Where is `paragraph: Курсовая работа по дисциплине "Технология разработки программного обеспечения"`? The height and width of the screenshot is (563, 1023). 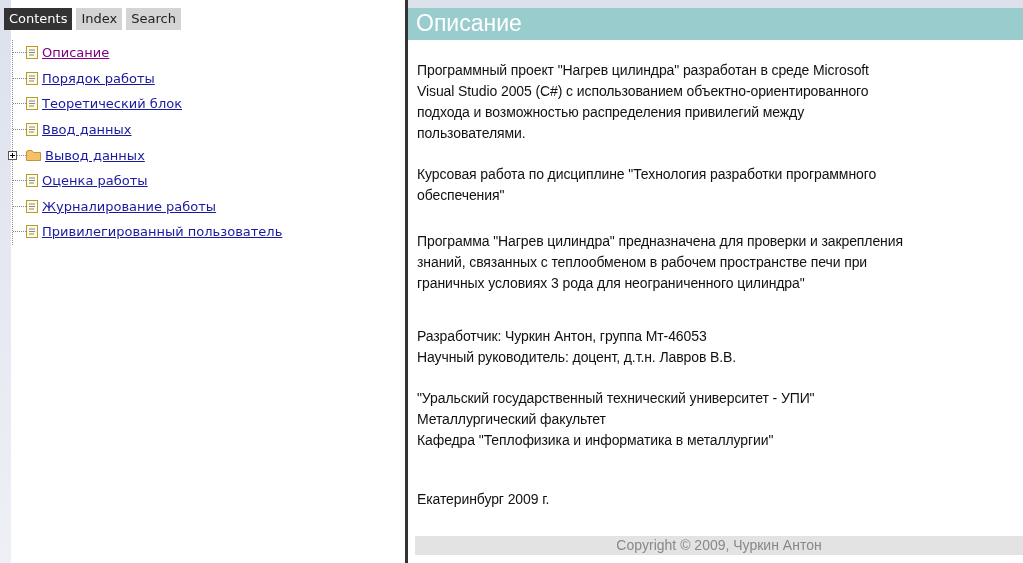
paragraph: Курсовая работа по дисциплине "Технология разработки программного обеспечения" is located at coordinates (647, 185).